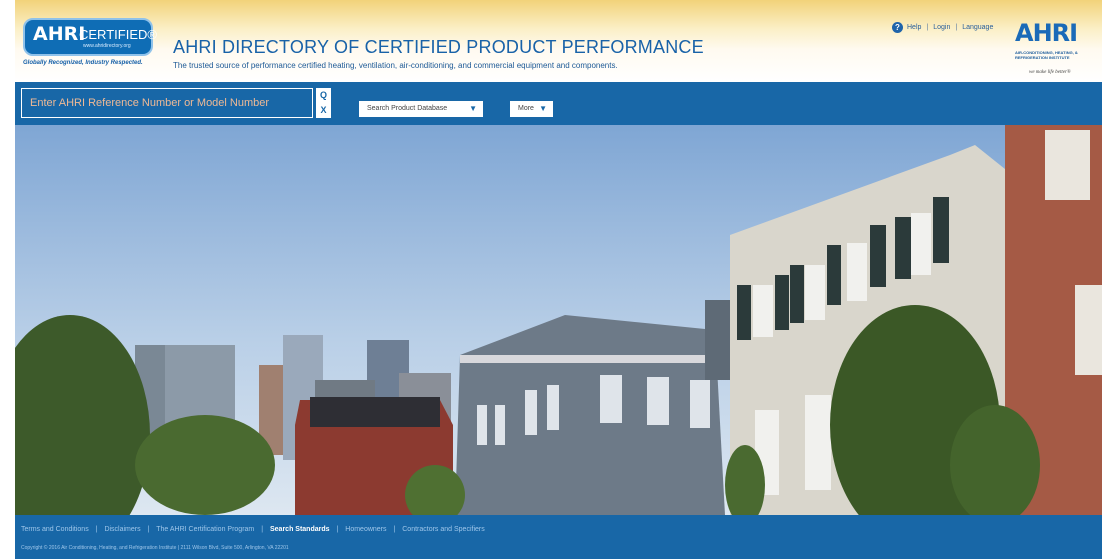  I want to click on logo-url: www.ahridirectory.org, so click(107, 46).